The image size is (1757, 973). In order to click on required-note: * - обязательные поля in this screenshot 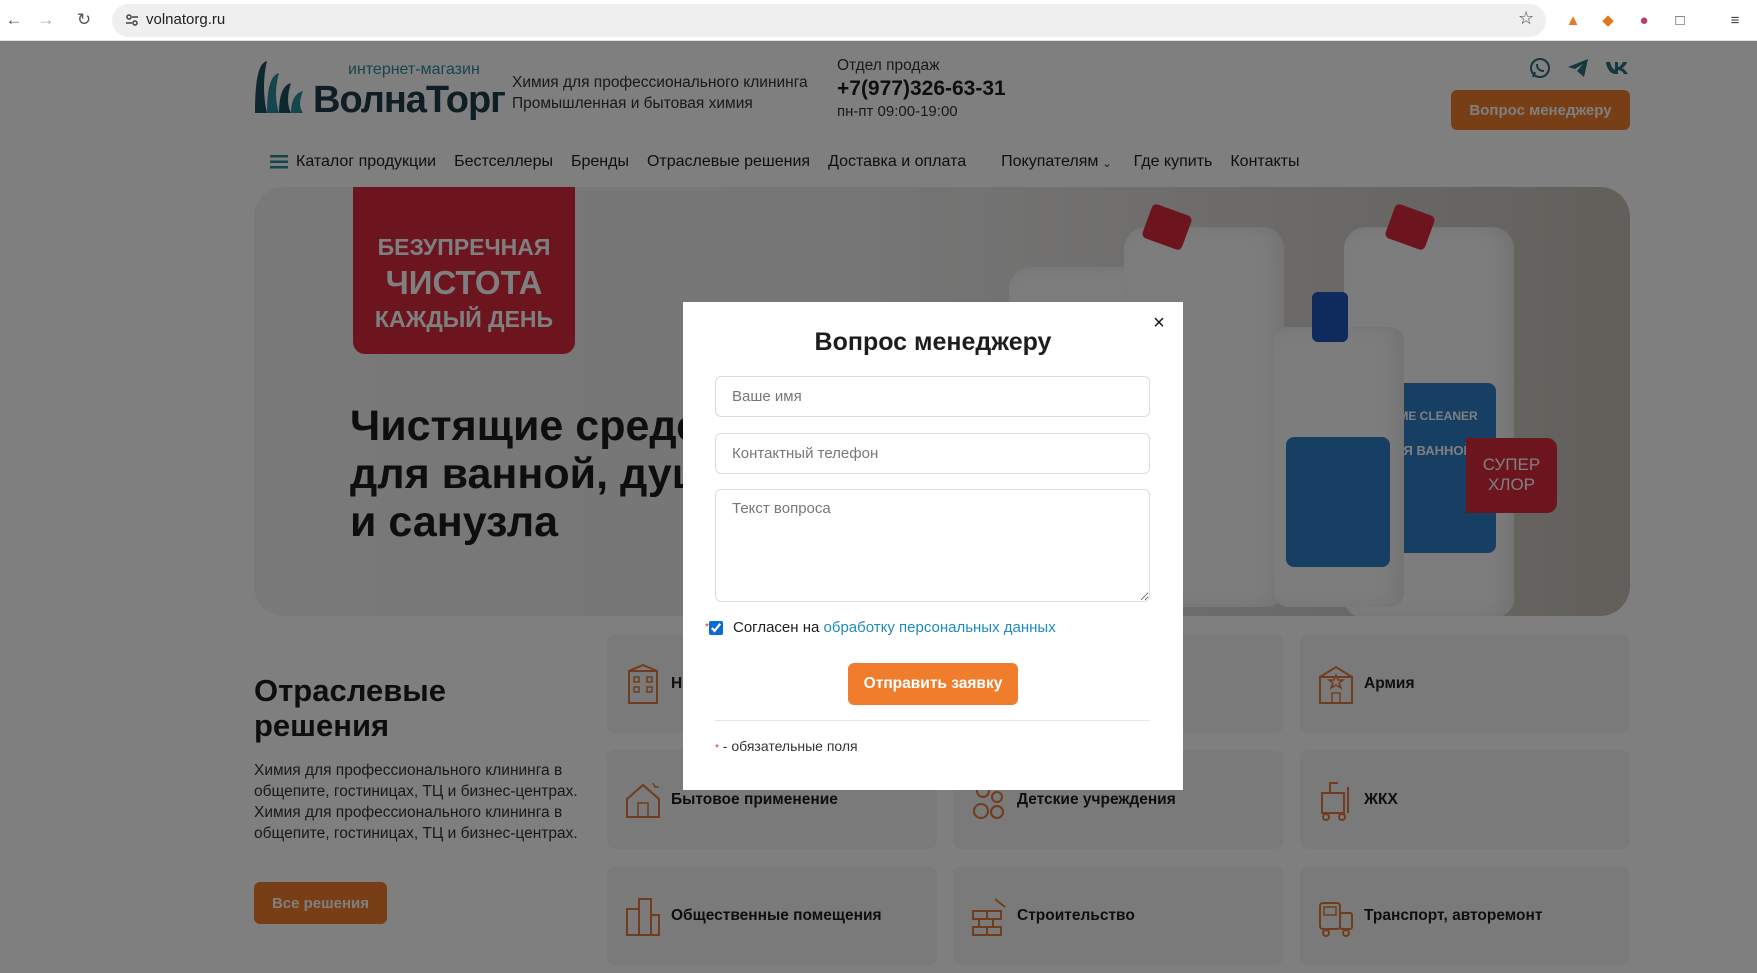, I will do `click(786, 746)`.